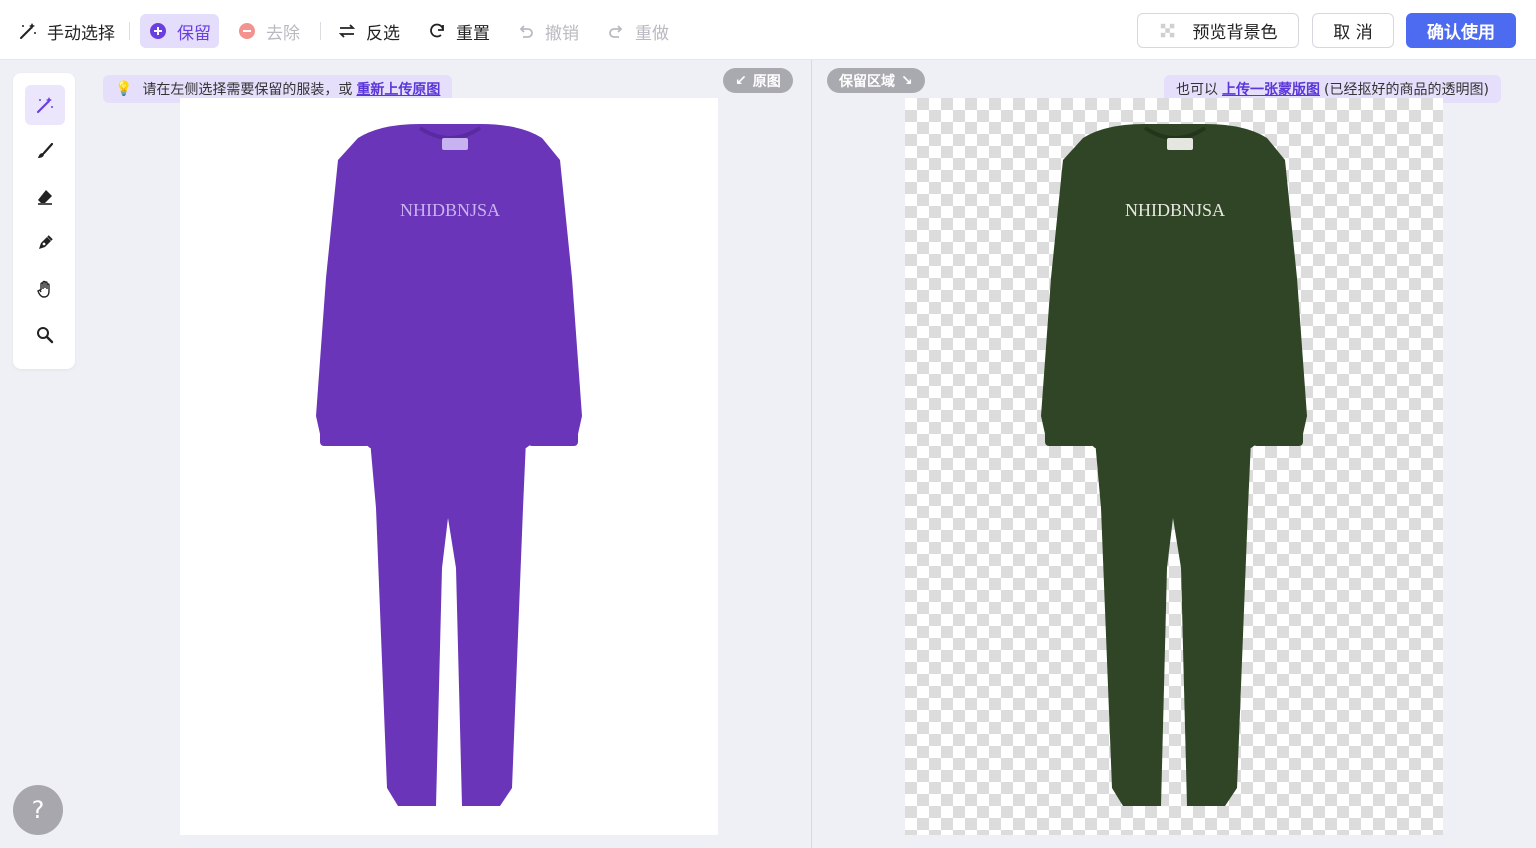  What do you see at coordinates (562, 33) in the screenshot?
I see `undo-label: 撤销` at bounding box center [562, 33].